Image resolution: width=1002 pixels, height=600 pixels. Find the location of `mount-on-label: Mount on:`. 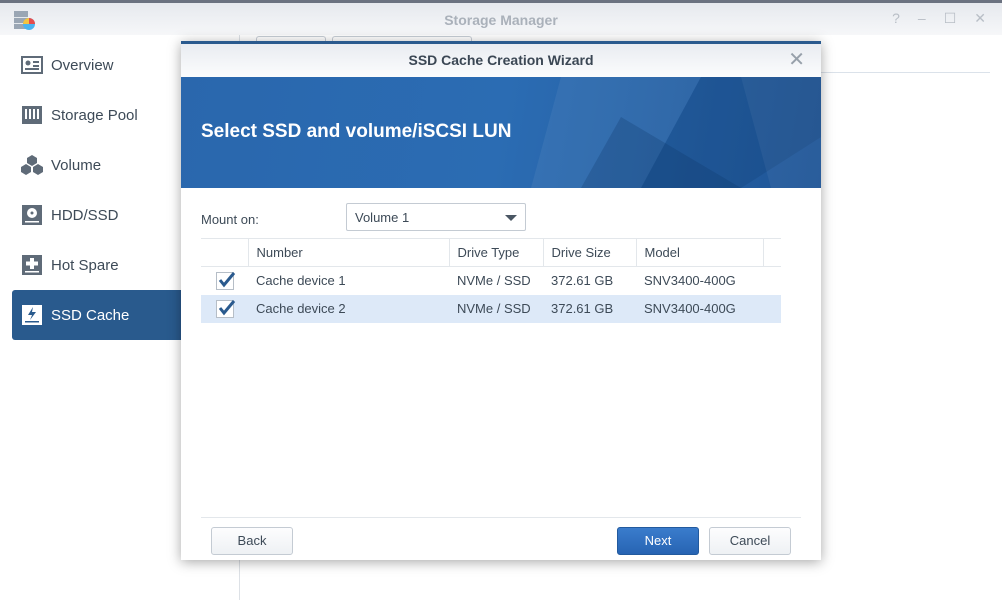

mount-on-label: Mount on: is located at coordinates (230, 219).